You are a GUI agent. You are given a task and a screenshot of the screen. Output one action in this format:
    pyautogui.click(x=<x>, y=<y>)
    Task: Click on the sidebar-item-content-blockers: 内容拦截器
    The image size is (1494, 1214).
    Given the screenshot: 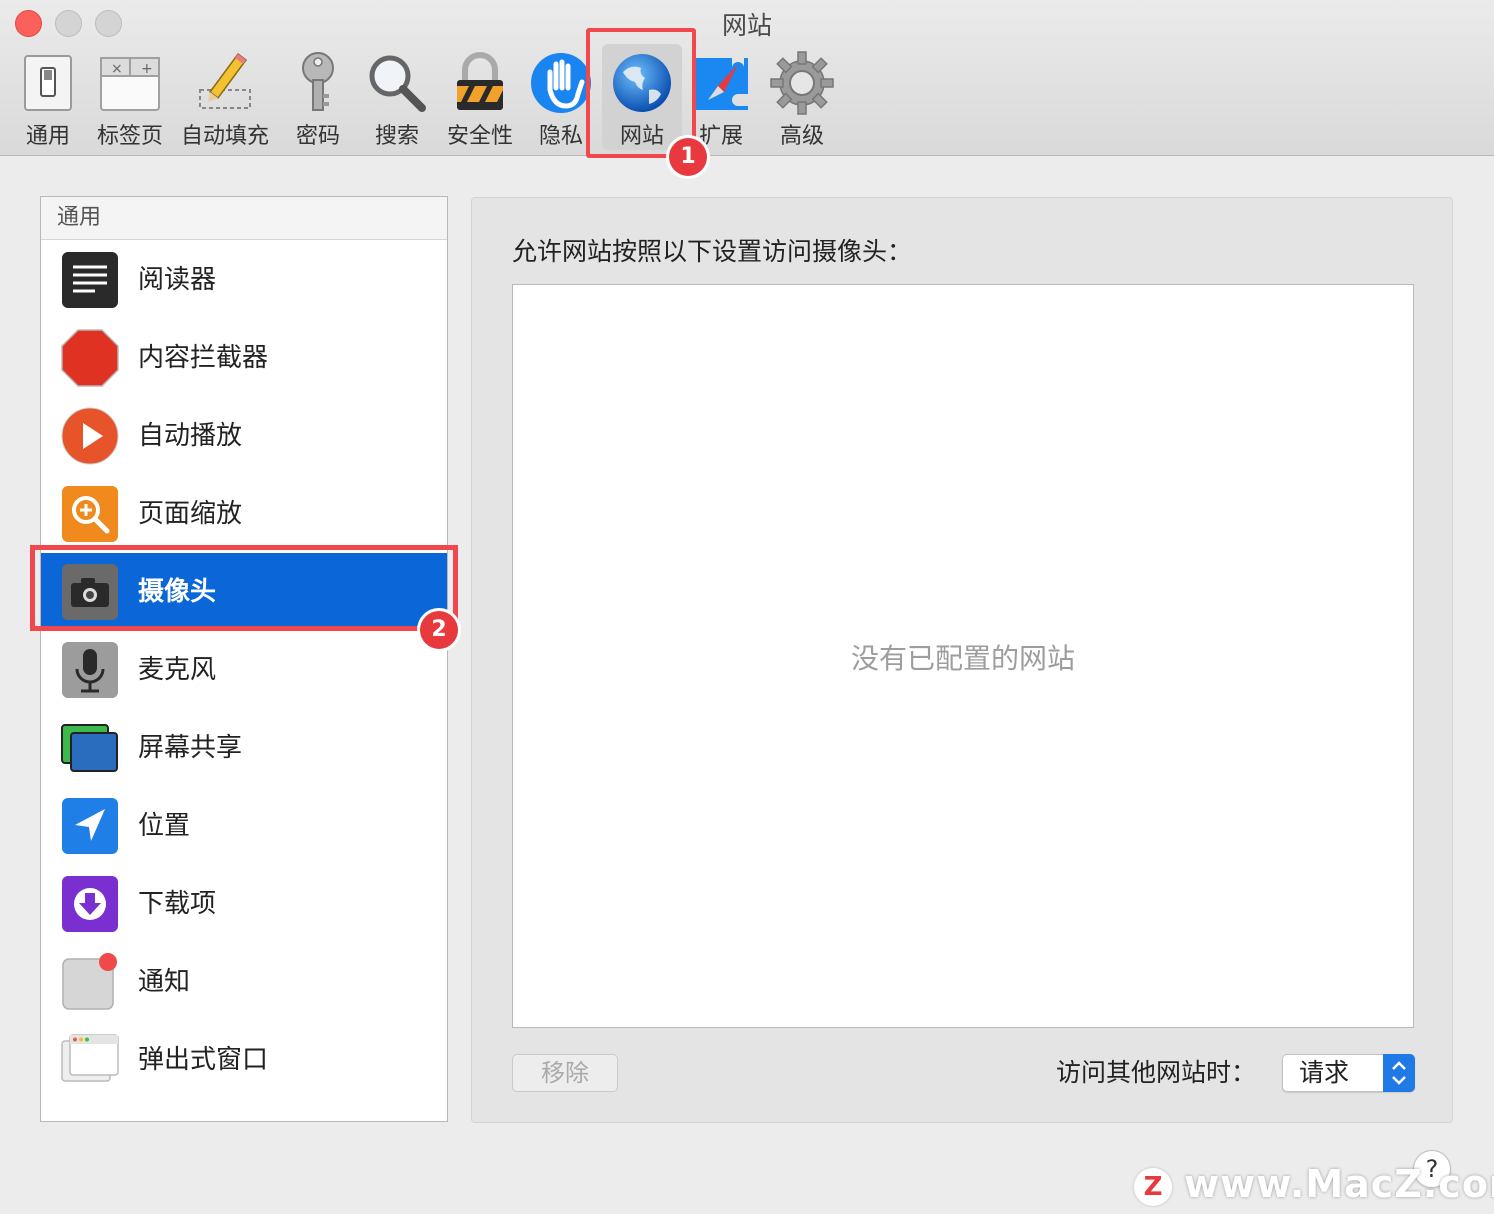 What is the action you would take?
    pyautogui.click(x=244, y=358)
    